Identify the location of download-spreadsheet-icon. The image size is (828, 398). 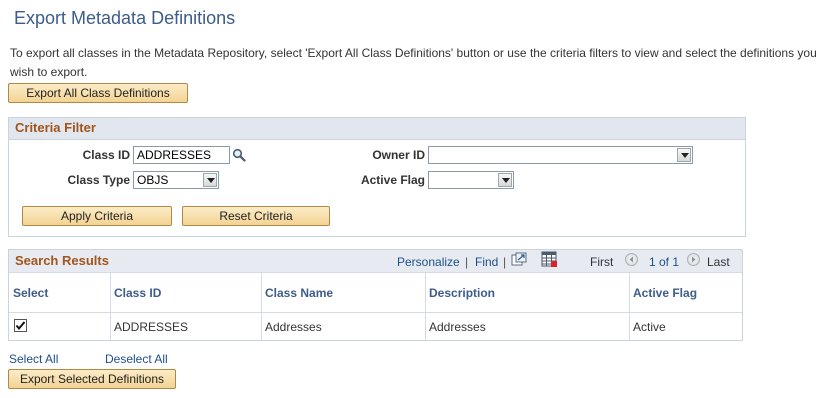
(549, 259).